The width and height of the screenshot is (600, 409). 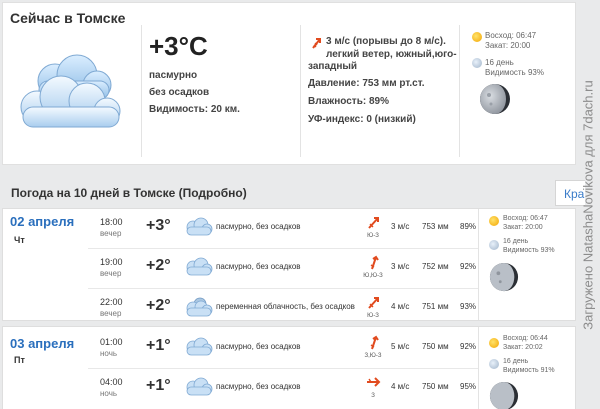 I want to click on row-time: 01:00, so click(x=111, y=342).